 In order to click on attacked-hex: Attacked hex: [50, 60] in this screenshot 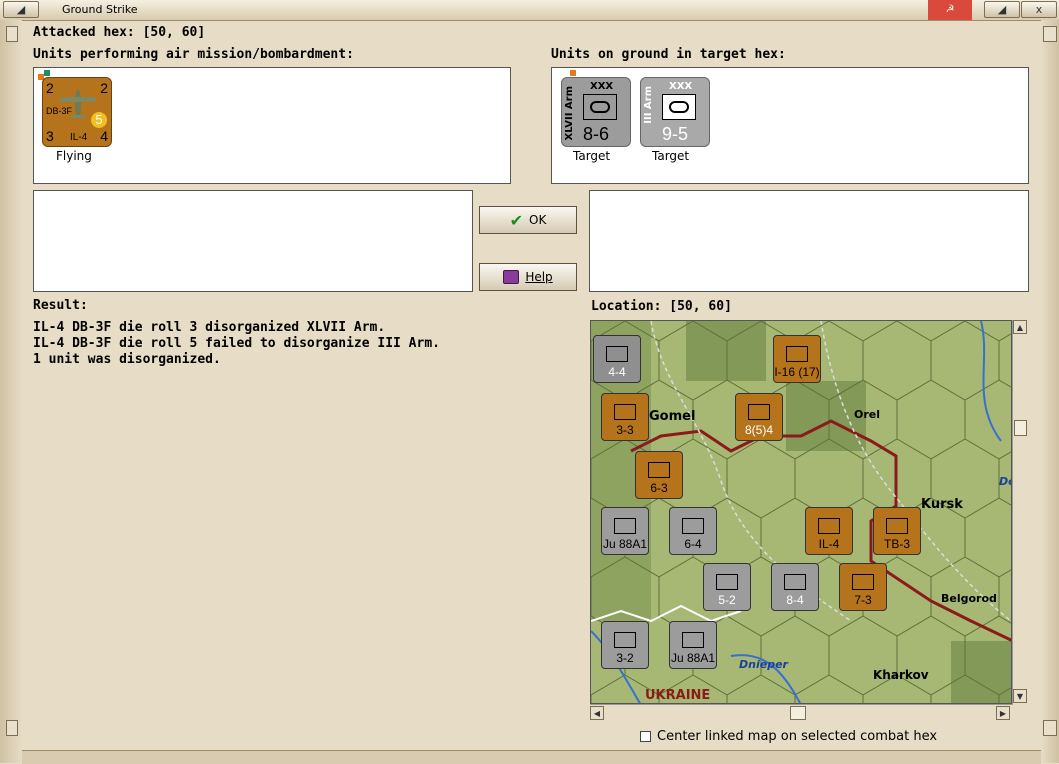, I will do `click(119, 32)`.